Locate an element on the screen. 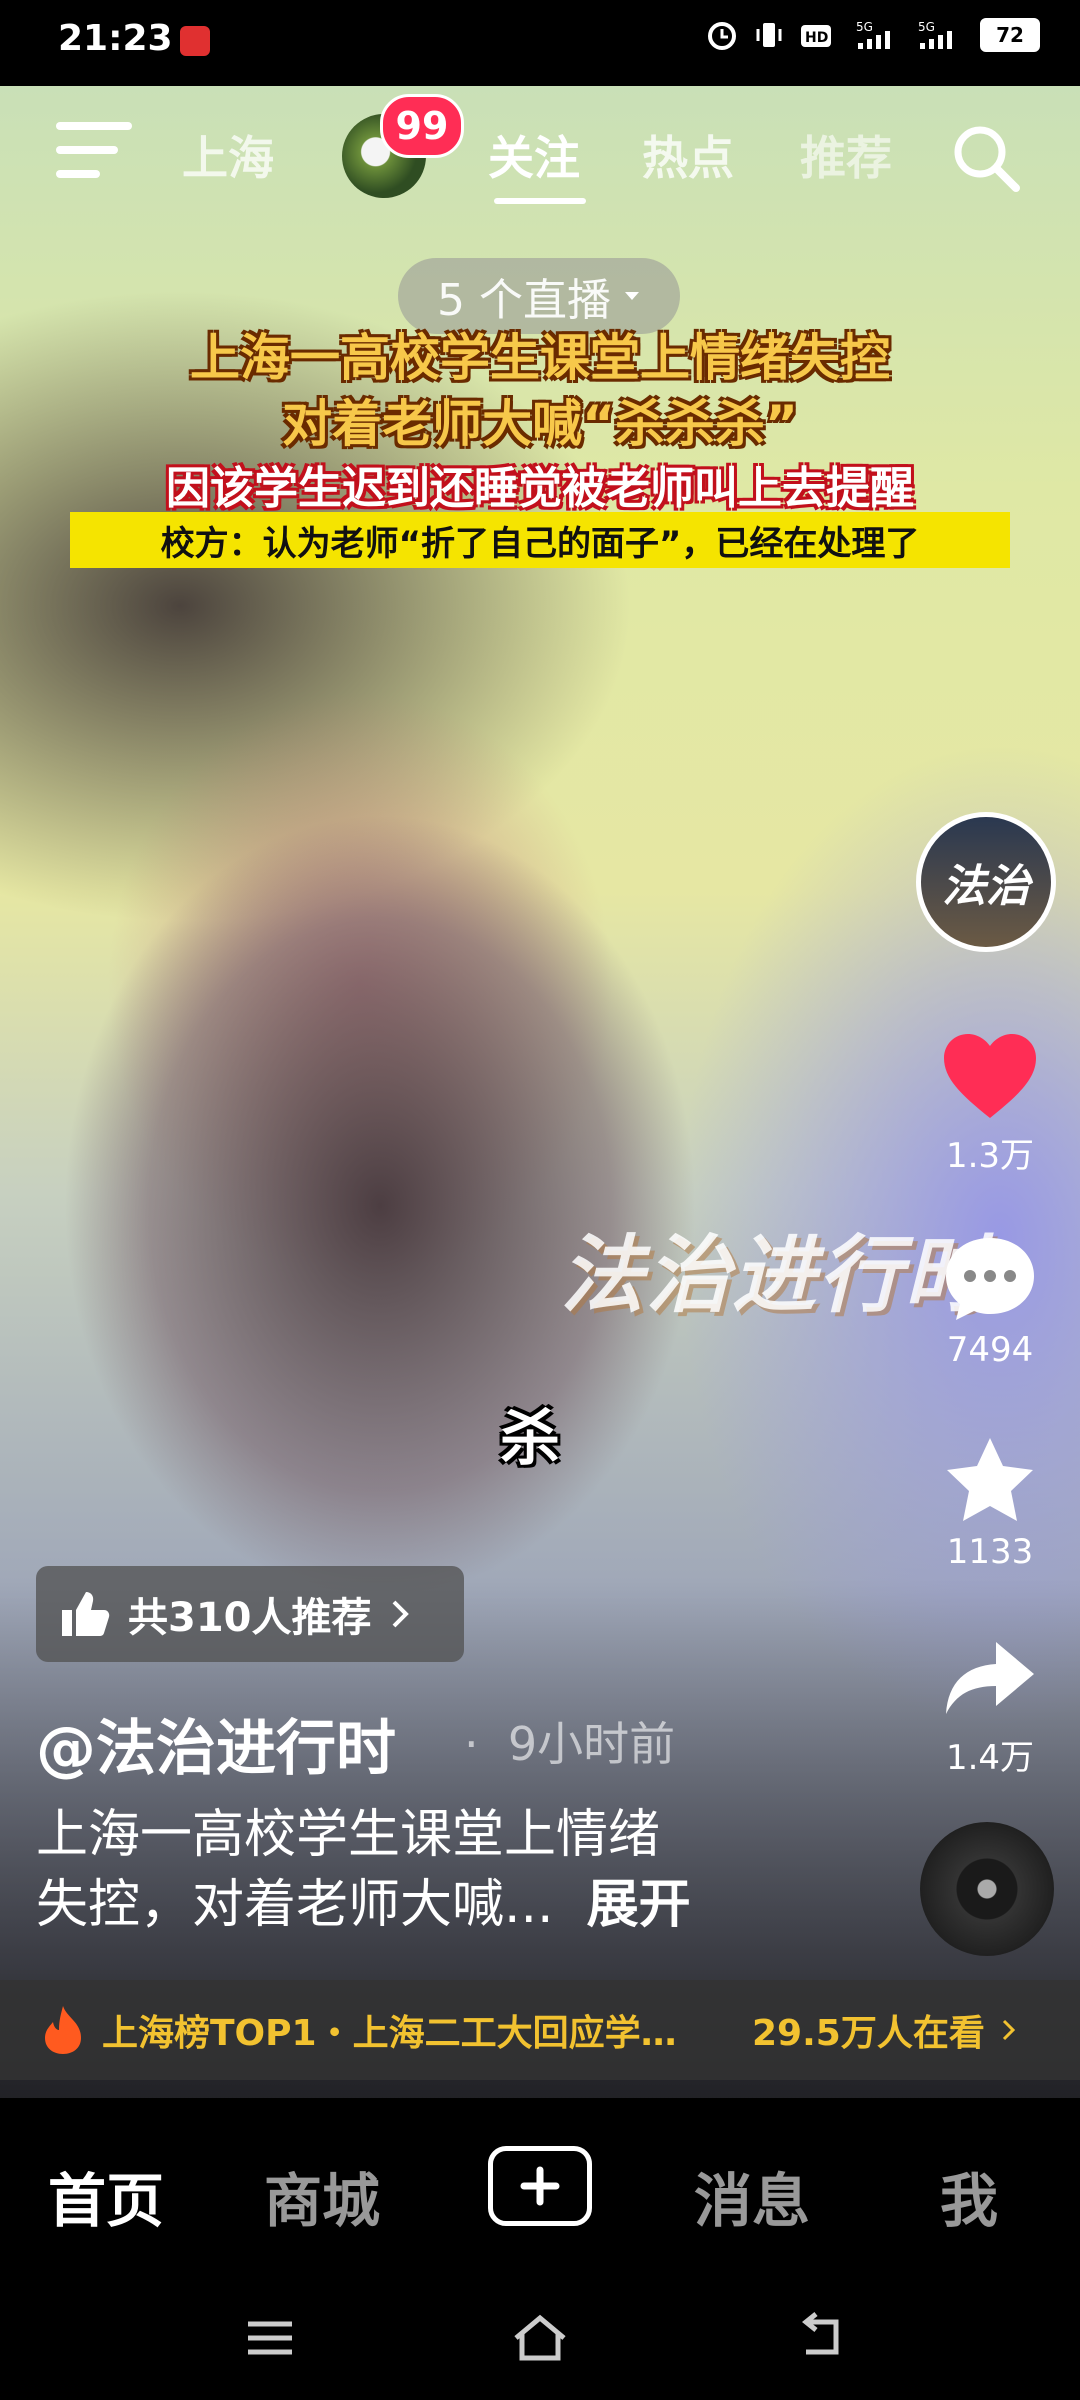 This screenshot has width=1080, height=2400. author-avatar: 法治 is located at coordinates (986, 882).